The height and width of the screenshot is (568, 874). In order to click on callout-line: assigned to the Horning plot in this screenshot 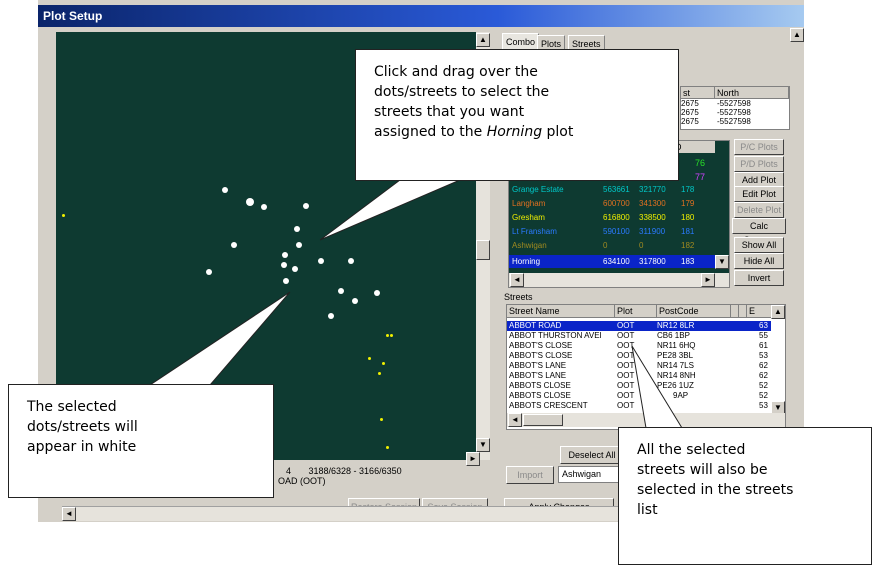, I will do `click(517, 132)`.